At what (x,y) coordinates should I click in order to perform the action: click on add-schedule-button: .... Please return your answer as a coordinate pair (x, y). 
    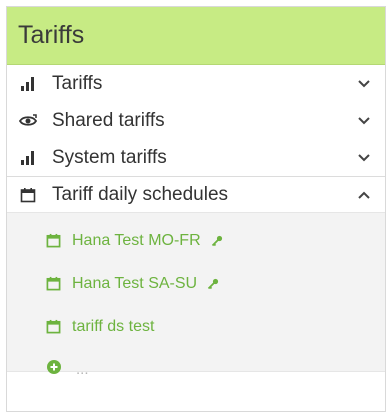
    Looking at the image, I should click on (196, 369).